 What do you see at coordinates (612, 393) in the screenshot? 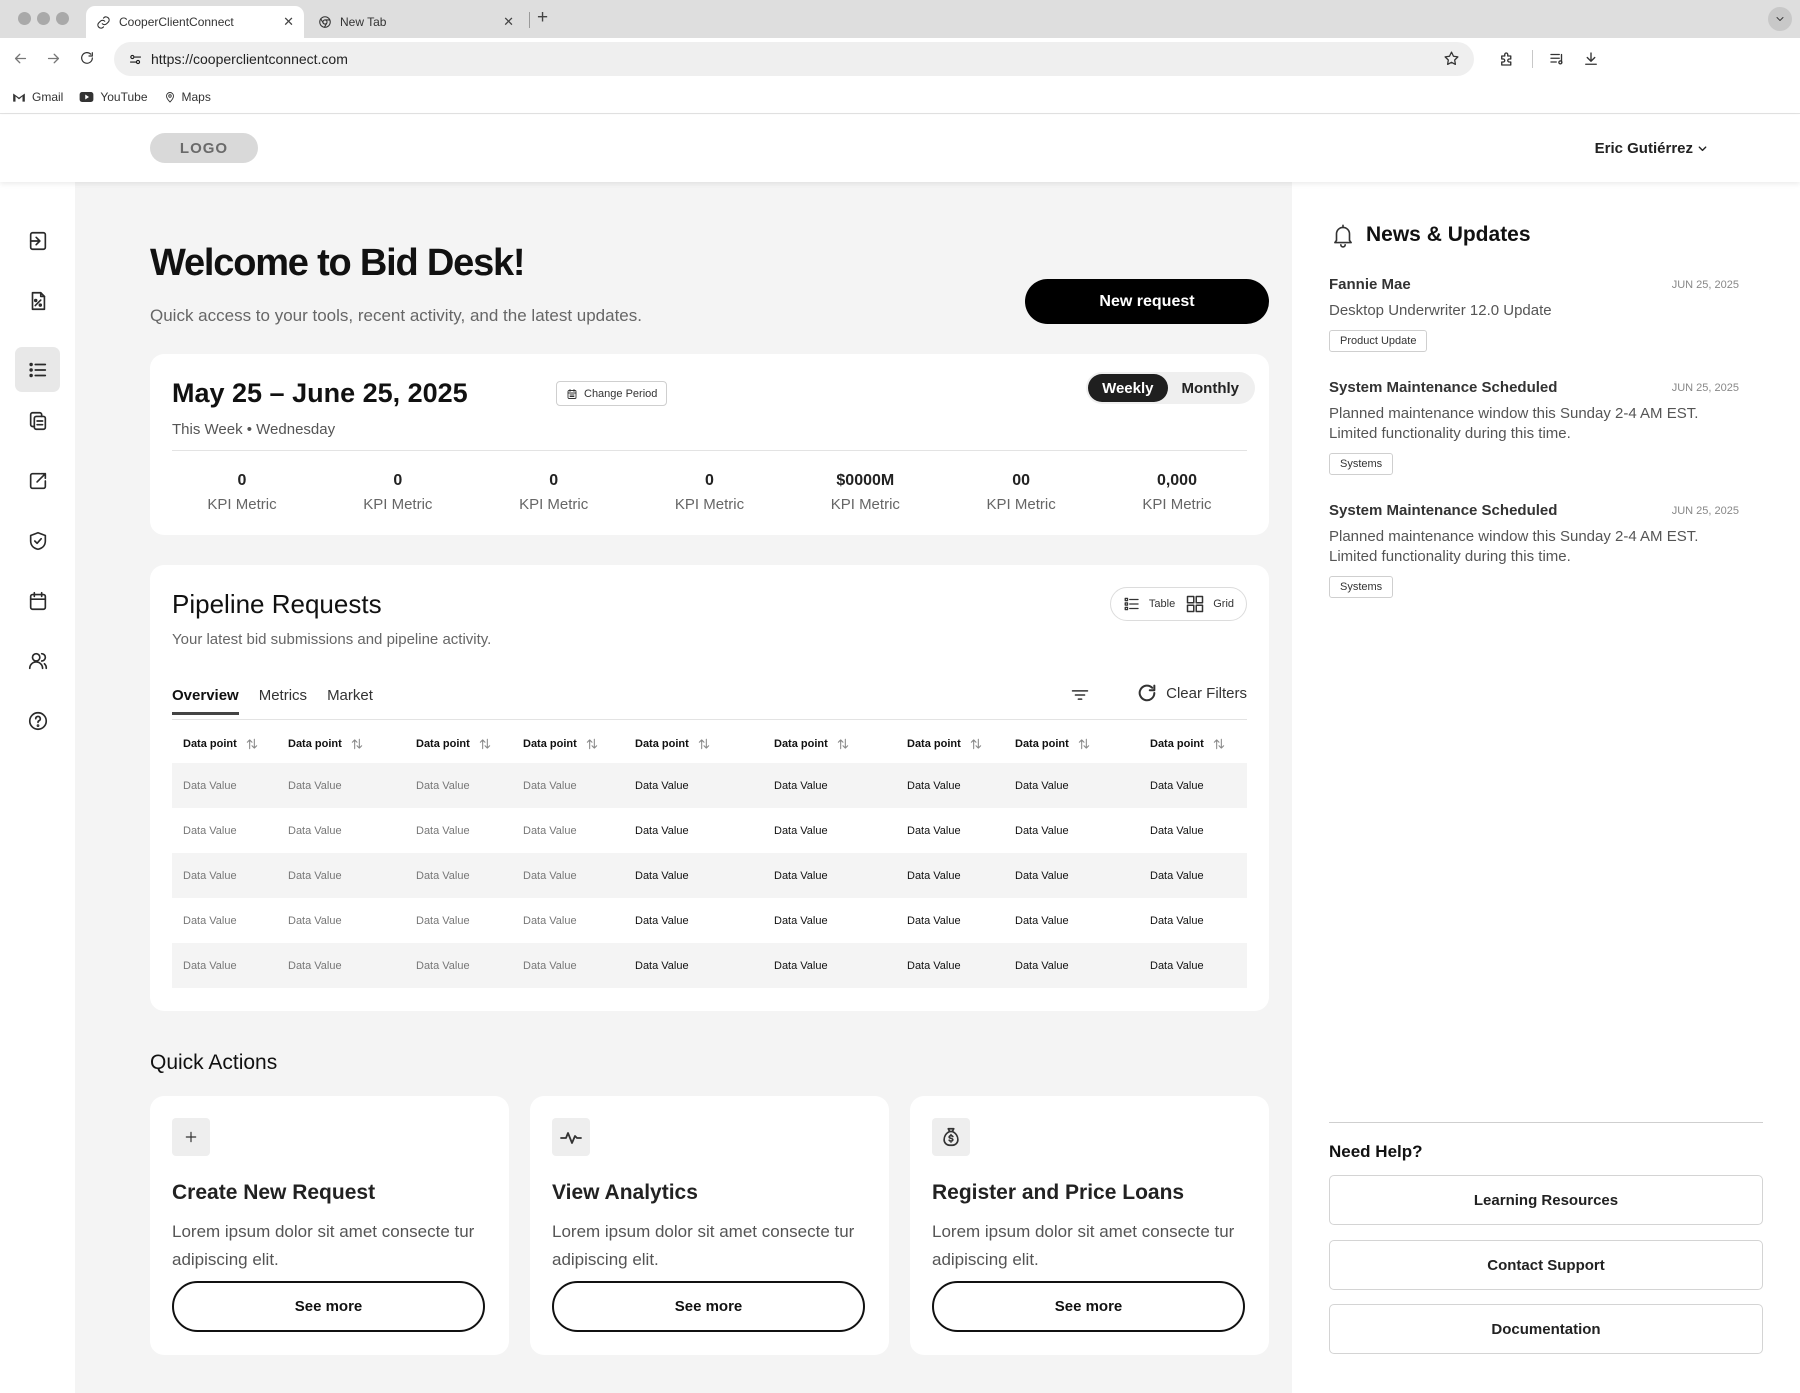
I see `change-period-button: Change Period` at bounding box center [612, 393].